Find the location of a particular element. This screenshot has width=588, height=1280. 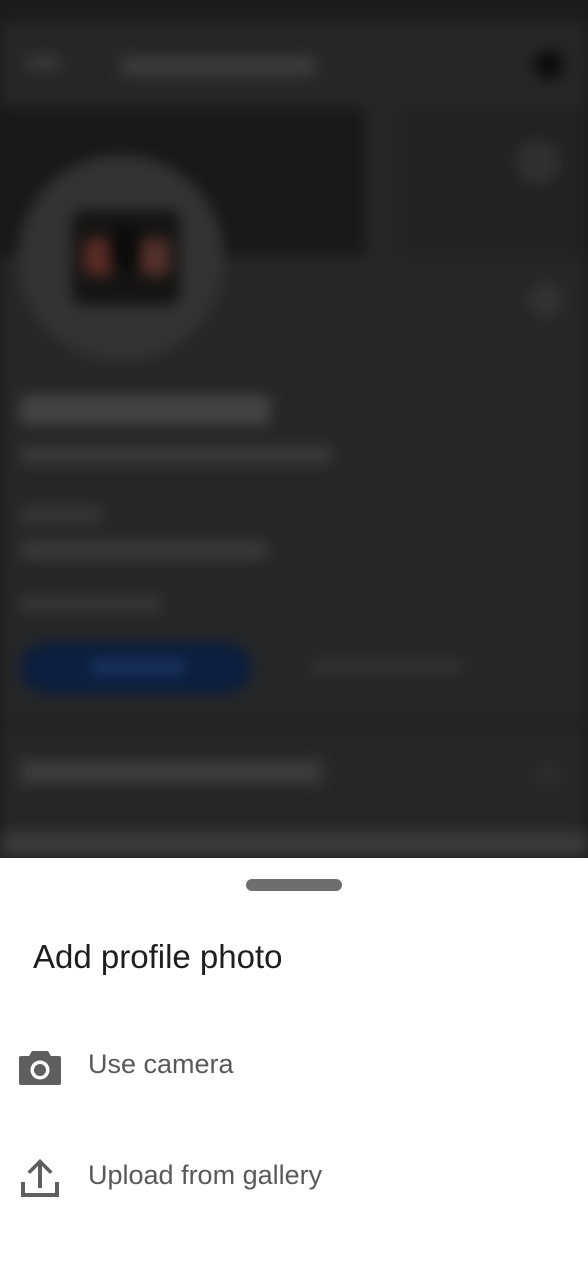

bottom-strip is located at coordinates (294, 845).